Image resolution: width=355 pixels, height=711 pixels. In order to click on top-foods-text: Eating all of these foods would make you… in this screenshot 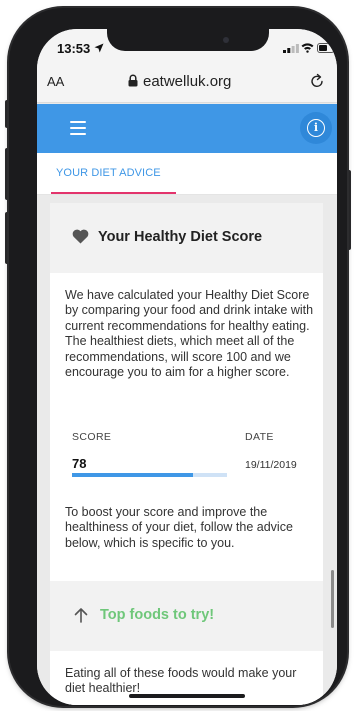, I will do `click(181, 681)`.